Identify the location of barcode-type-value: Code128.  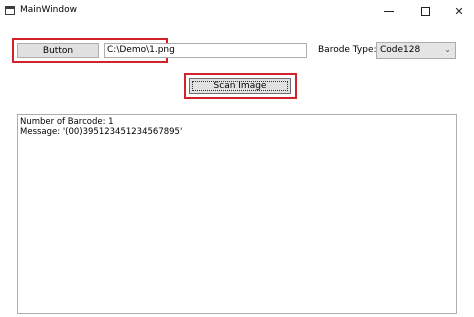
(400, 50).